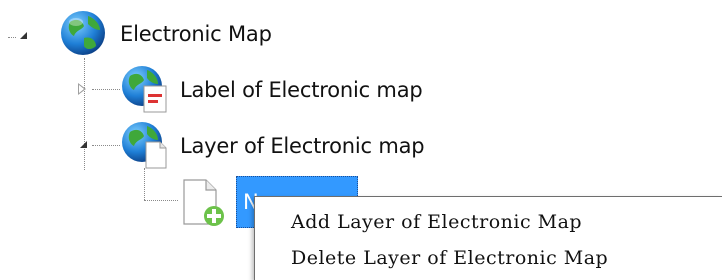 This screenshot has height=280, width=722. I want to click on tree-line-root, so click(84, 114).